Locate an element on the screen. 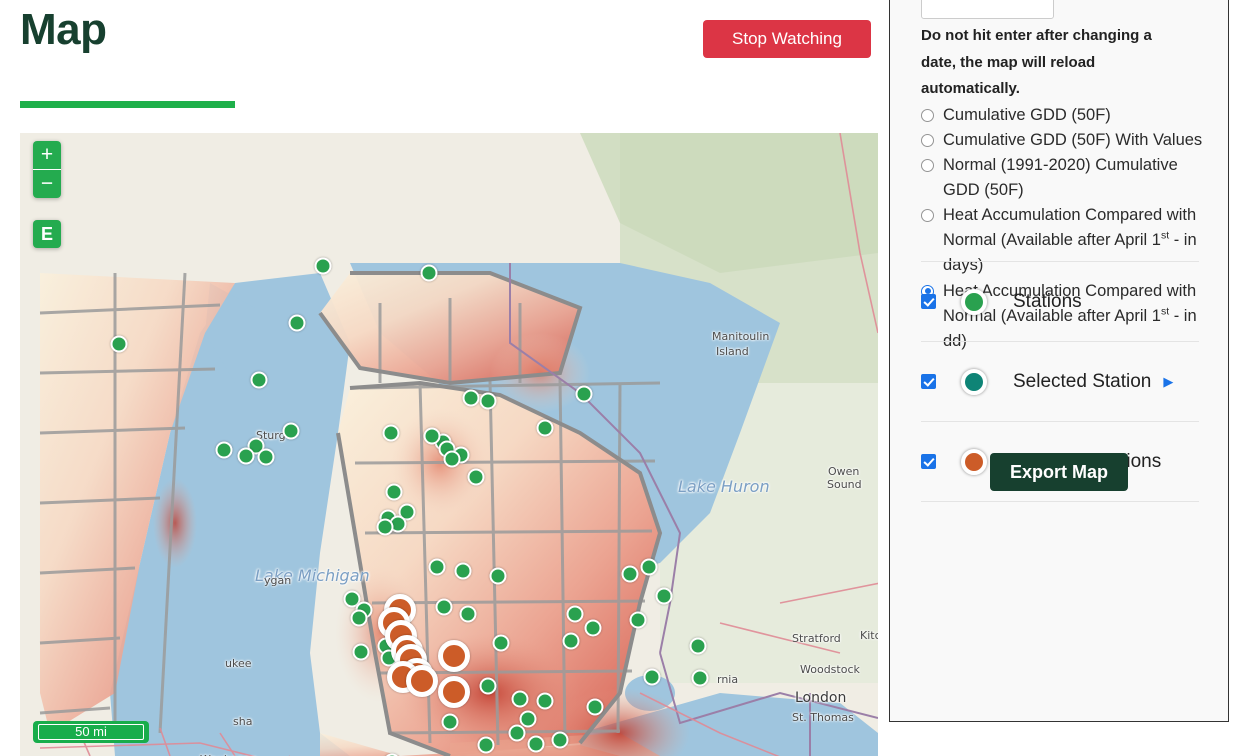 The image size is (1241, 756). map-scale-label: 50 mi is located at coordinates (91, 732).